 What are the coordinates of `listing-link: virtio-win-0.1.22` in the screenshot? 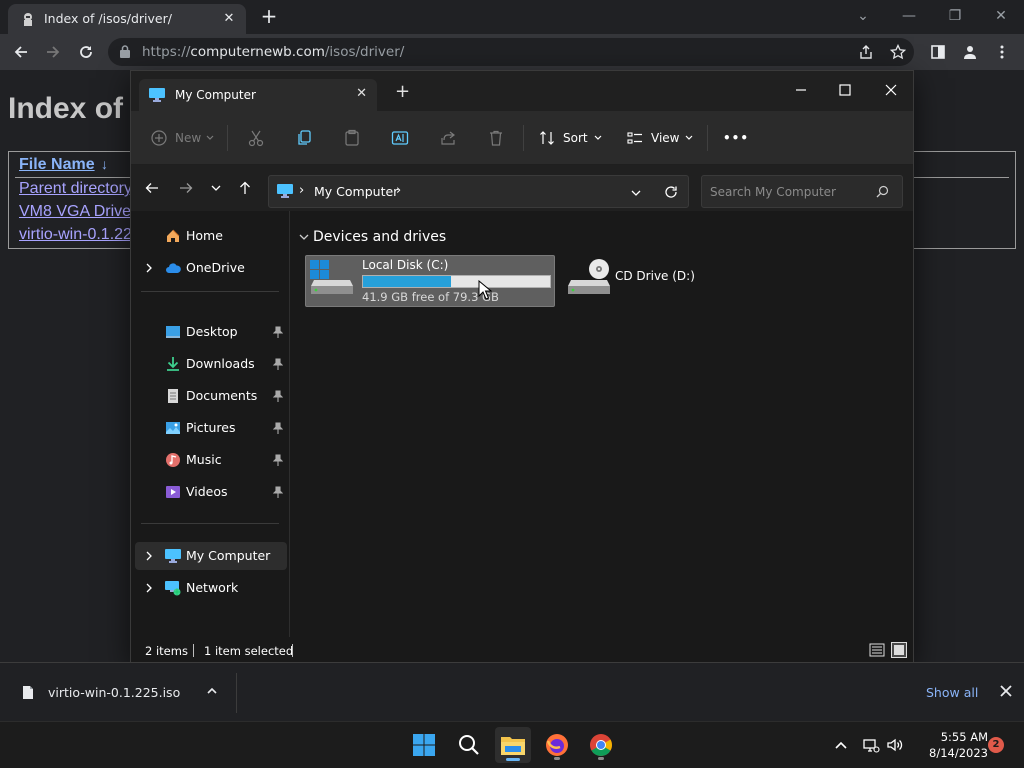 It's located at (75, 235).